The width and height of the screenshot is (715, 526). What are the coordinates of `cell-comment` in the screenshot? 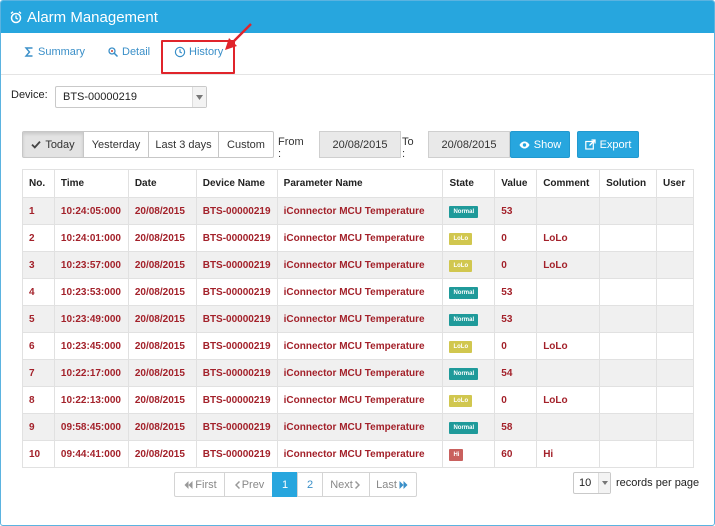 It's located at (568, 427).